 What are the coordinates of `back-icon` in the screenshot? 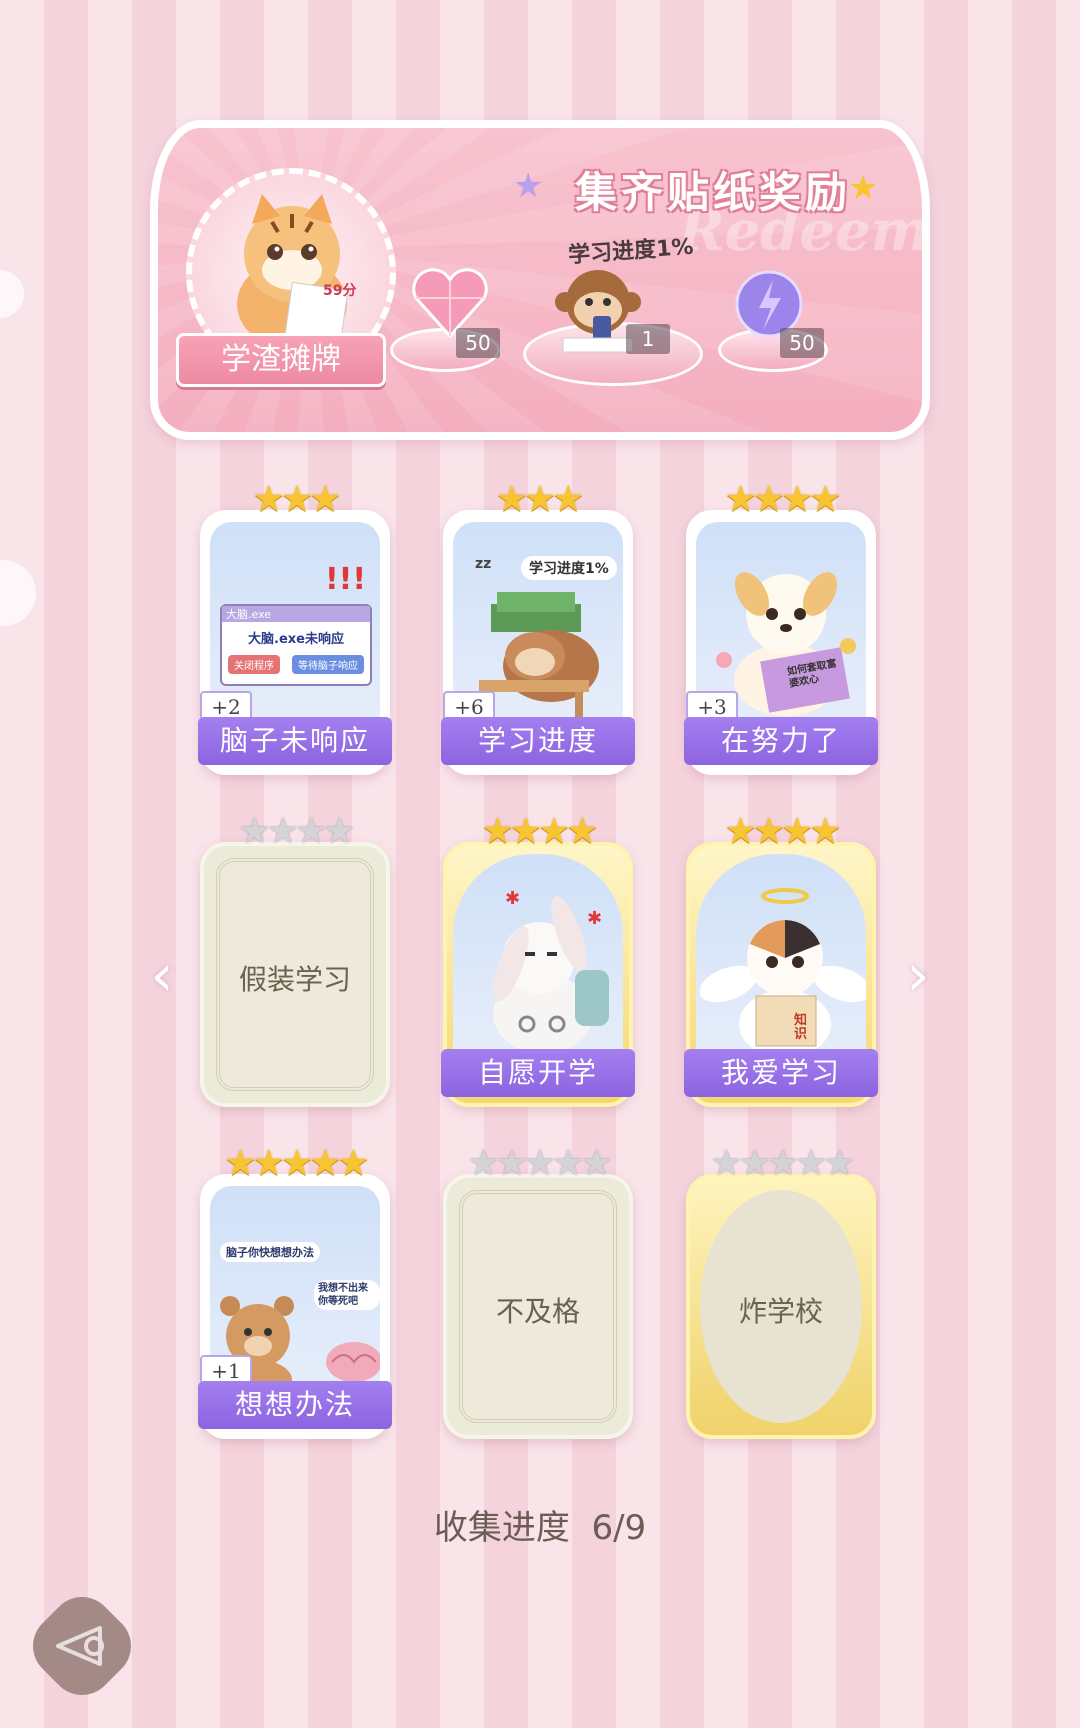 It's located at (82, 1646).